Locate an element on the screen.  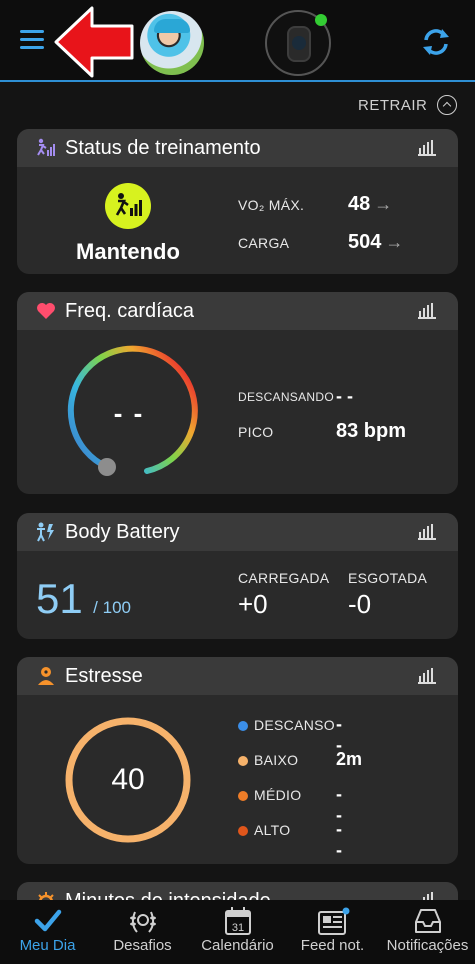
vo2-number: 48 is located at coordinates (359, 204).